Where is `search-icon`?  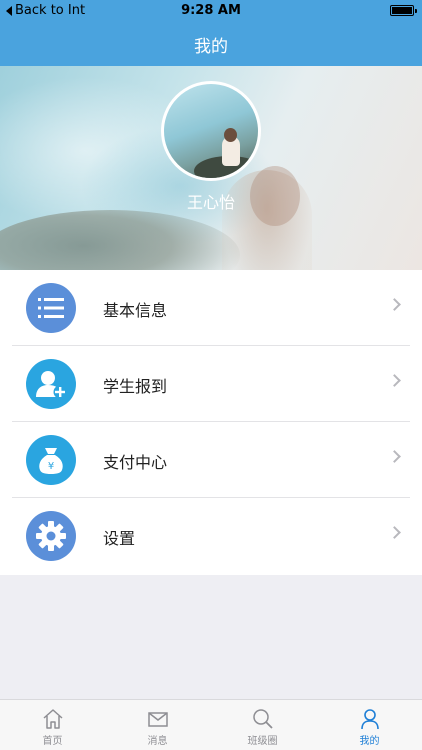
search-icon is located at coordinates (262, 719).